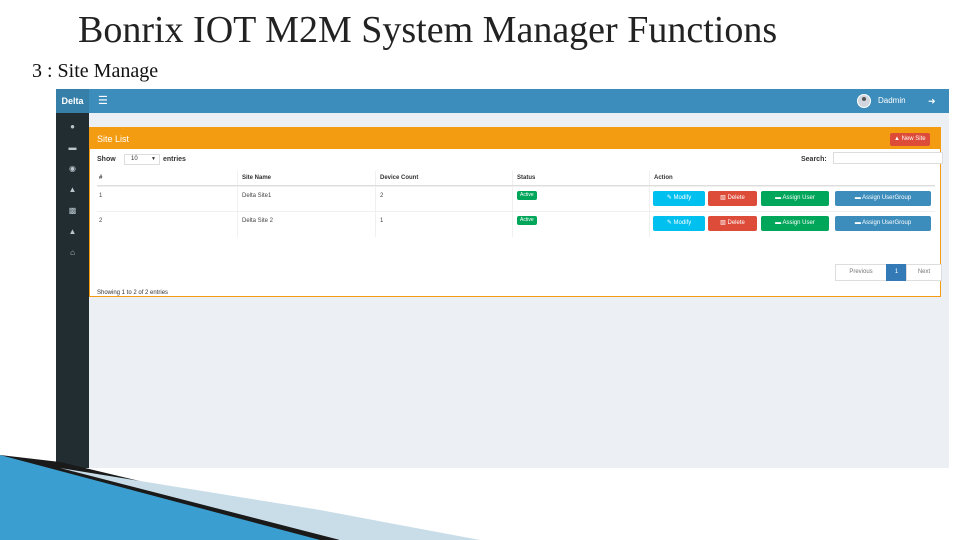 This screenshot has width=960, height=540. Describe the element at coordinates (896, 272) in the screenshot. I see `pagination-page-1: 1` at that location.